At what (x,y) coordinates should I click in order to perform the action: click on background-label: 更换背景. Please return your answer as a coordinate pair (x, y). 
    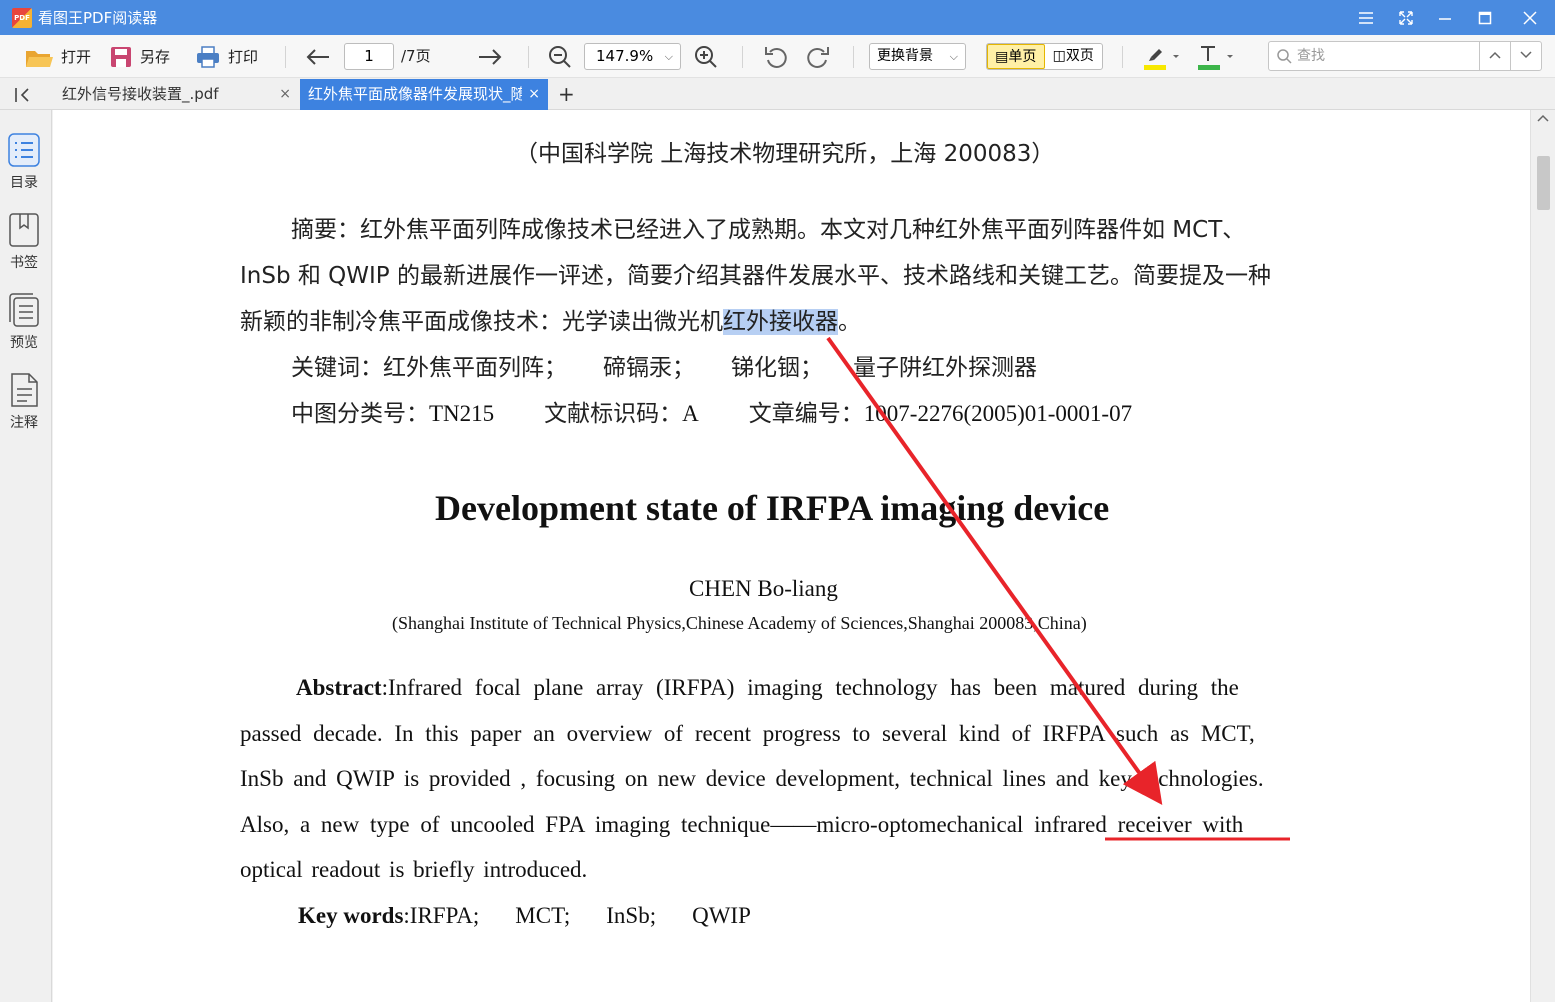
    Looking at the image, I should click on (905, 56).